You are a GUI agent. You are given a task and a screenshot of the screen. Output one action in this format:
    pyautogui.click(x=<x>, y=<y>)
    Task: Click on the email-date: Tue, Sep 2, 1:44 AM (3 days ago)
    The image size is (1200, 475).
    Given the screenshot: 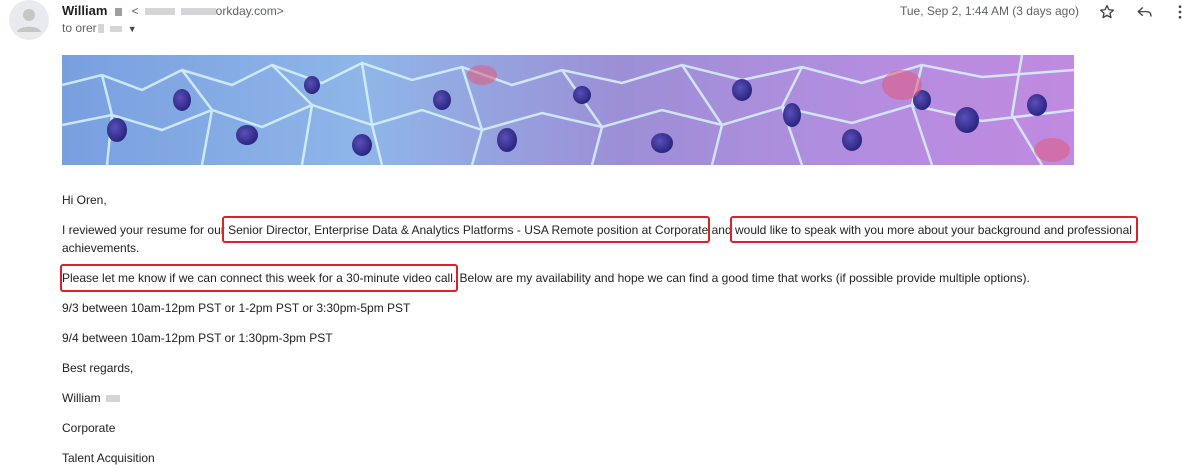 What is the action you would take?
    pyautogui.click(x=989, y=11)
    